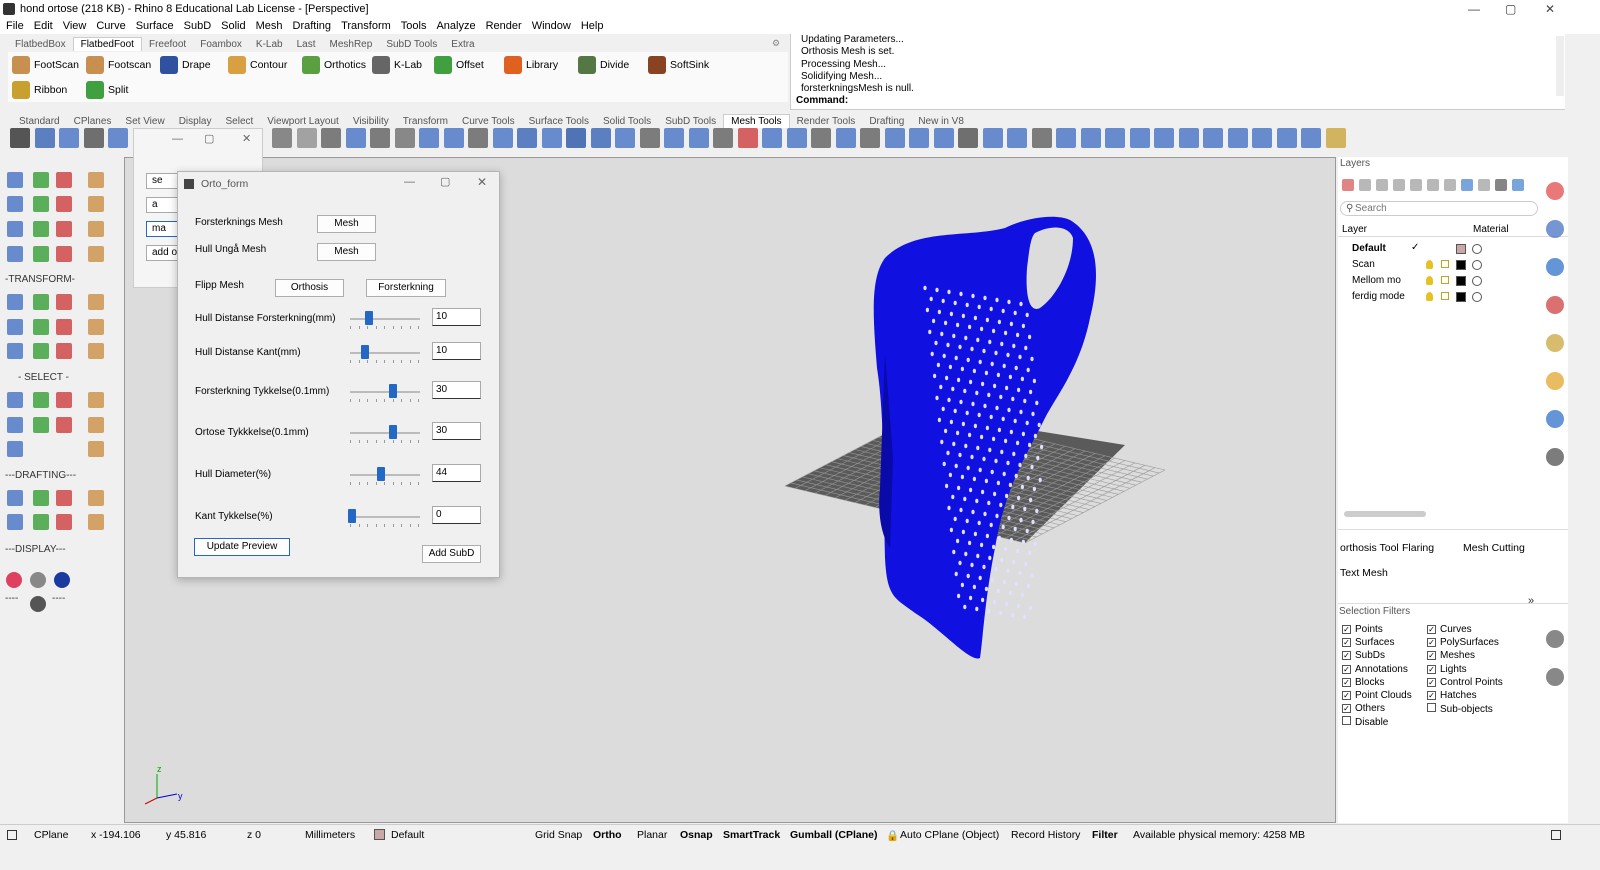 This screenshot has height=870, width=1600. I want to click on selection-filter-curves: ✓ Curves, so click(1449, 629).